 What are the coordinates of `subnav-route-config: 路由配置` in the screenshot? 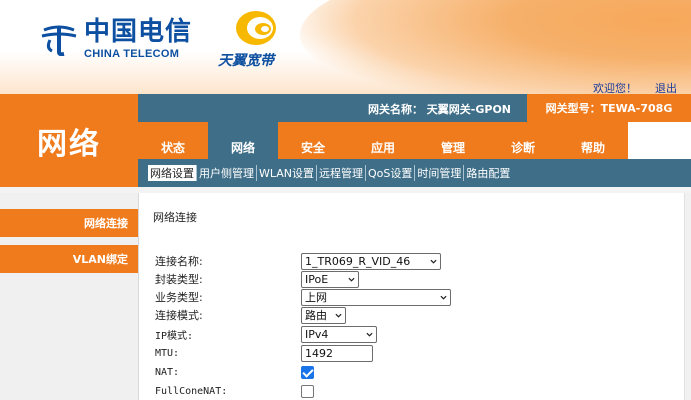 It's located at (488, 173).